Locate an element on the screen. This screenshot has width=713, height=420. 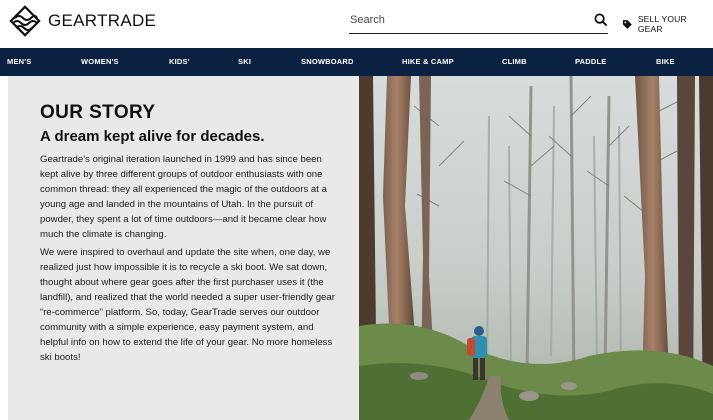
nav-item-climb: CLIMB is located at coordinates (514, 61).